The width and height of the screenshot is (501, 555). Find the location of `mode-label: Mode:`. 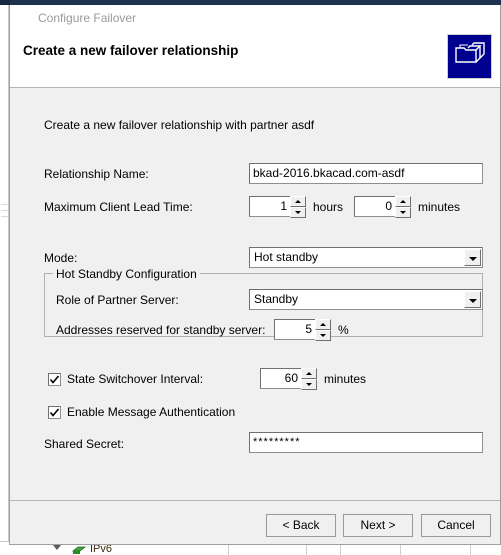

mode-label: Mode: is located at coordinates (61, 258).